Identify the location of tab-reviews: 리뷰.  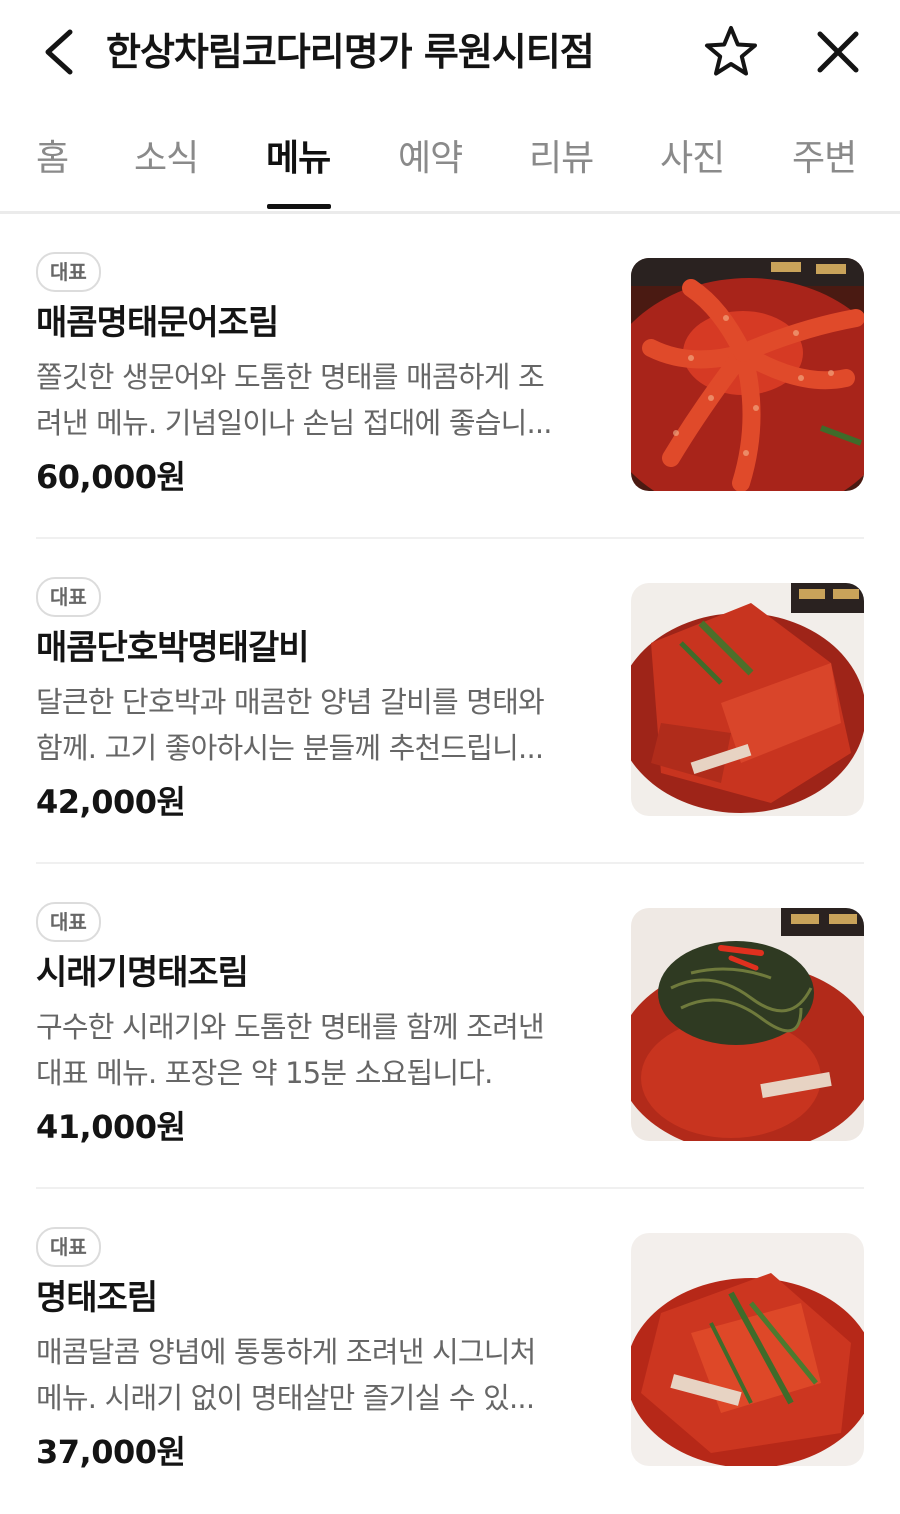
(561, 159).